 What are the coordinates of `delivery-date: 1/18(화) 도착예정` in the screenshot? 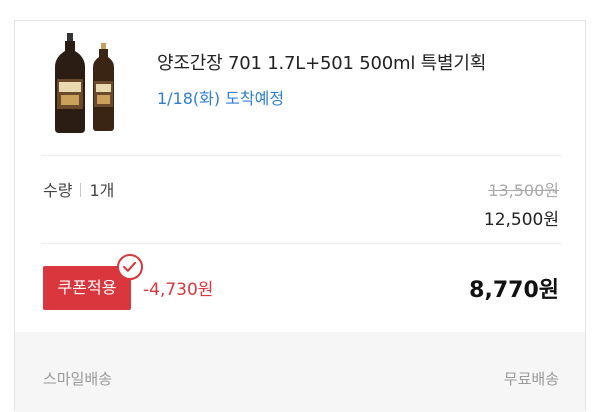 It's located at (221, 98).